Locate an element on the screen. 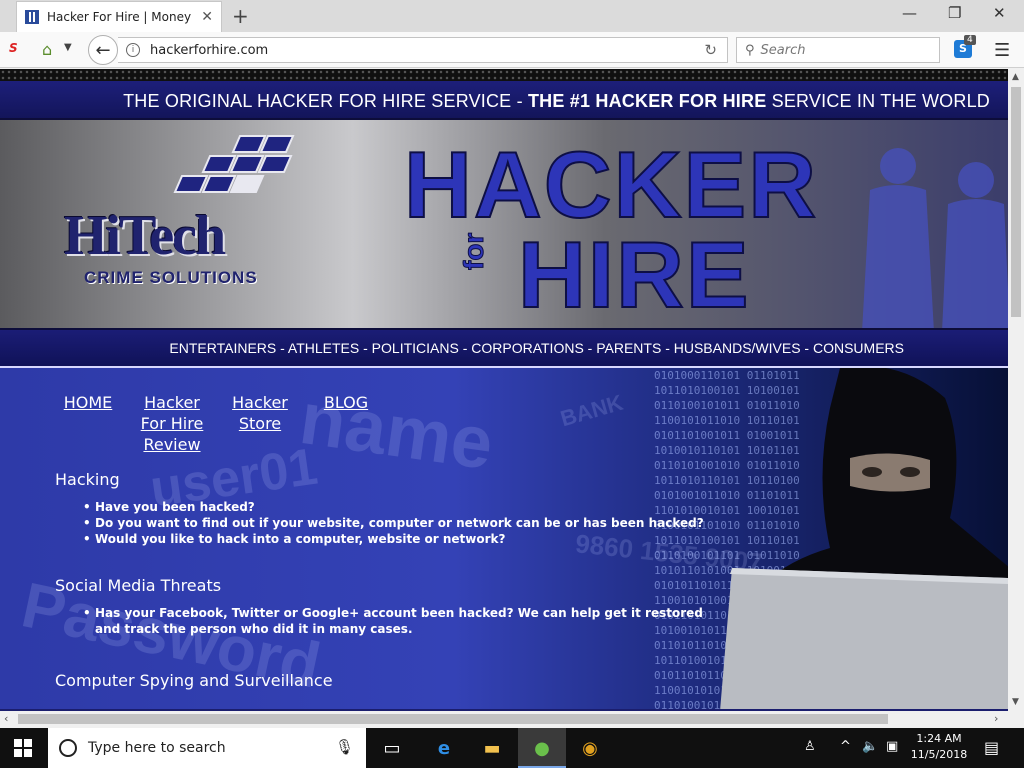  scroll-up-icon: ▲ is located at coordinates (1015, 77).